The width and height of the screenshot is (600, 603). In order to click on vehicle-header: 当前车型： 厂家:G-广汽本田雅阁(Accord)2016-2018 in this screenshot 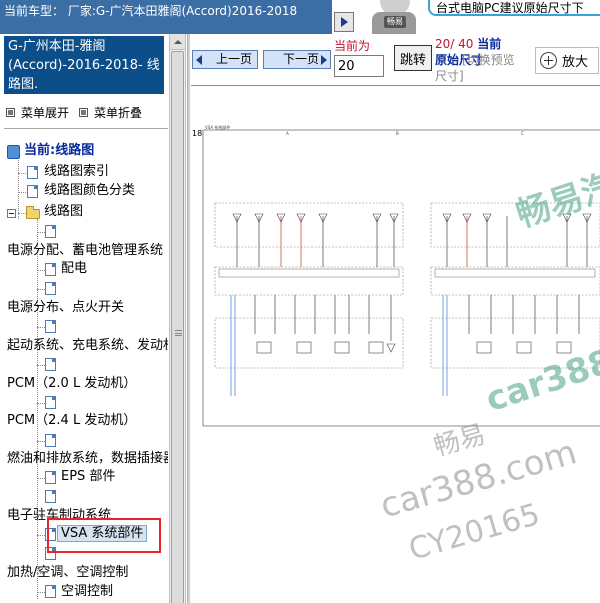, I will do `click(166, 17)`.